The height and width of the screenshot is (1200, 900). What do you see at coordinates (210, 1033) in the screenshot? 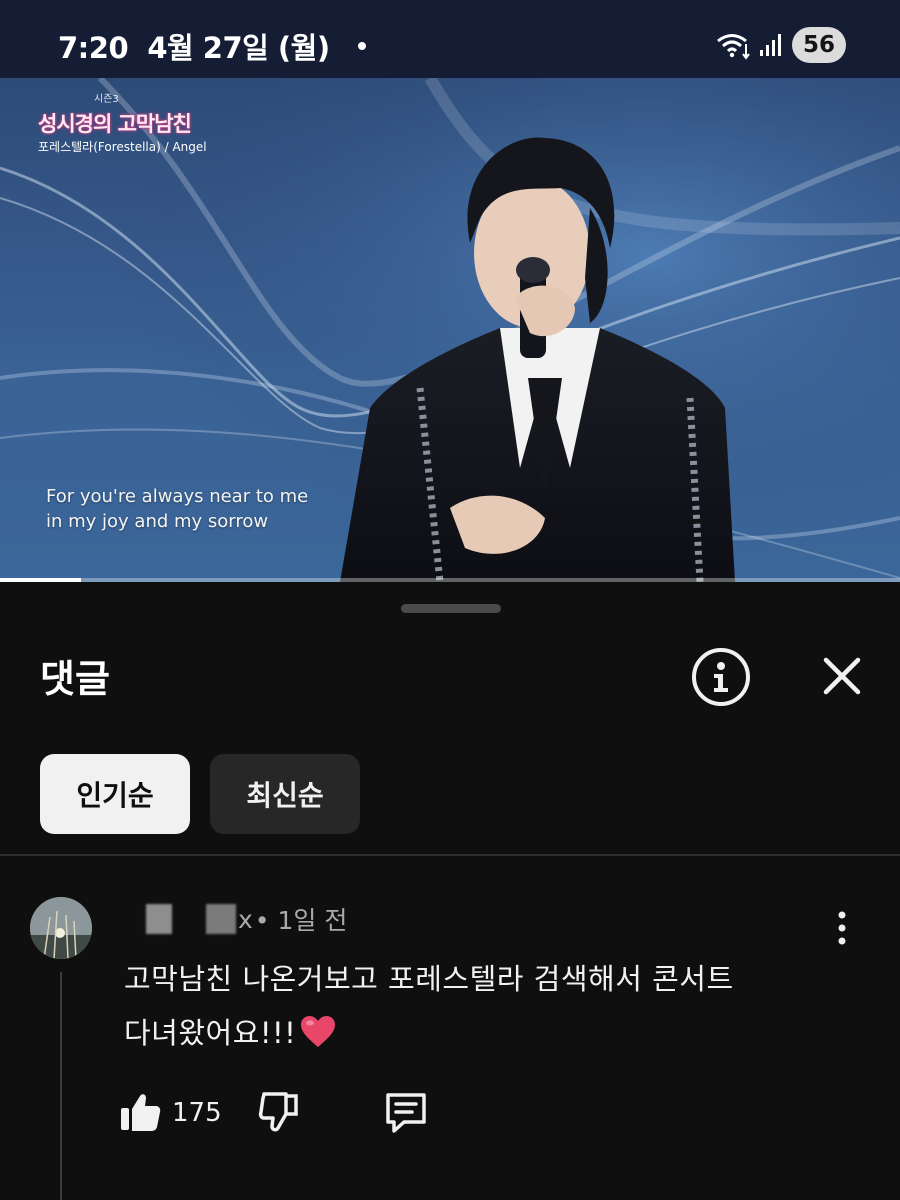
I see `comment-text: 다녀왔어요!!!` at bounding box center [210, 1033].